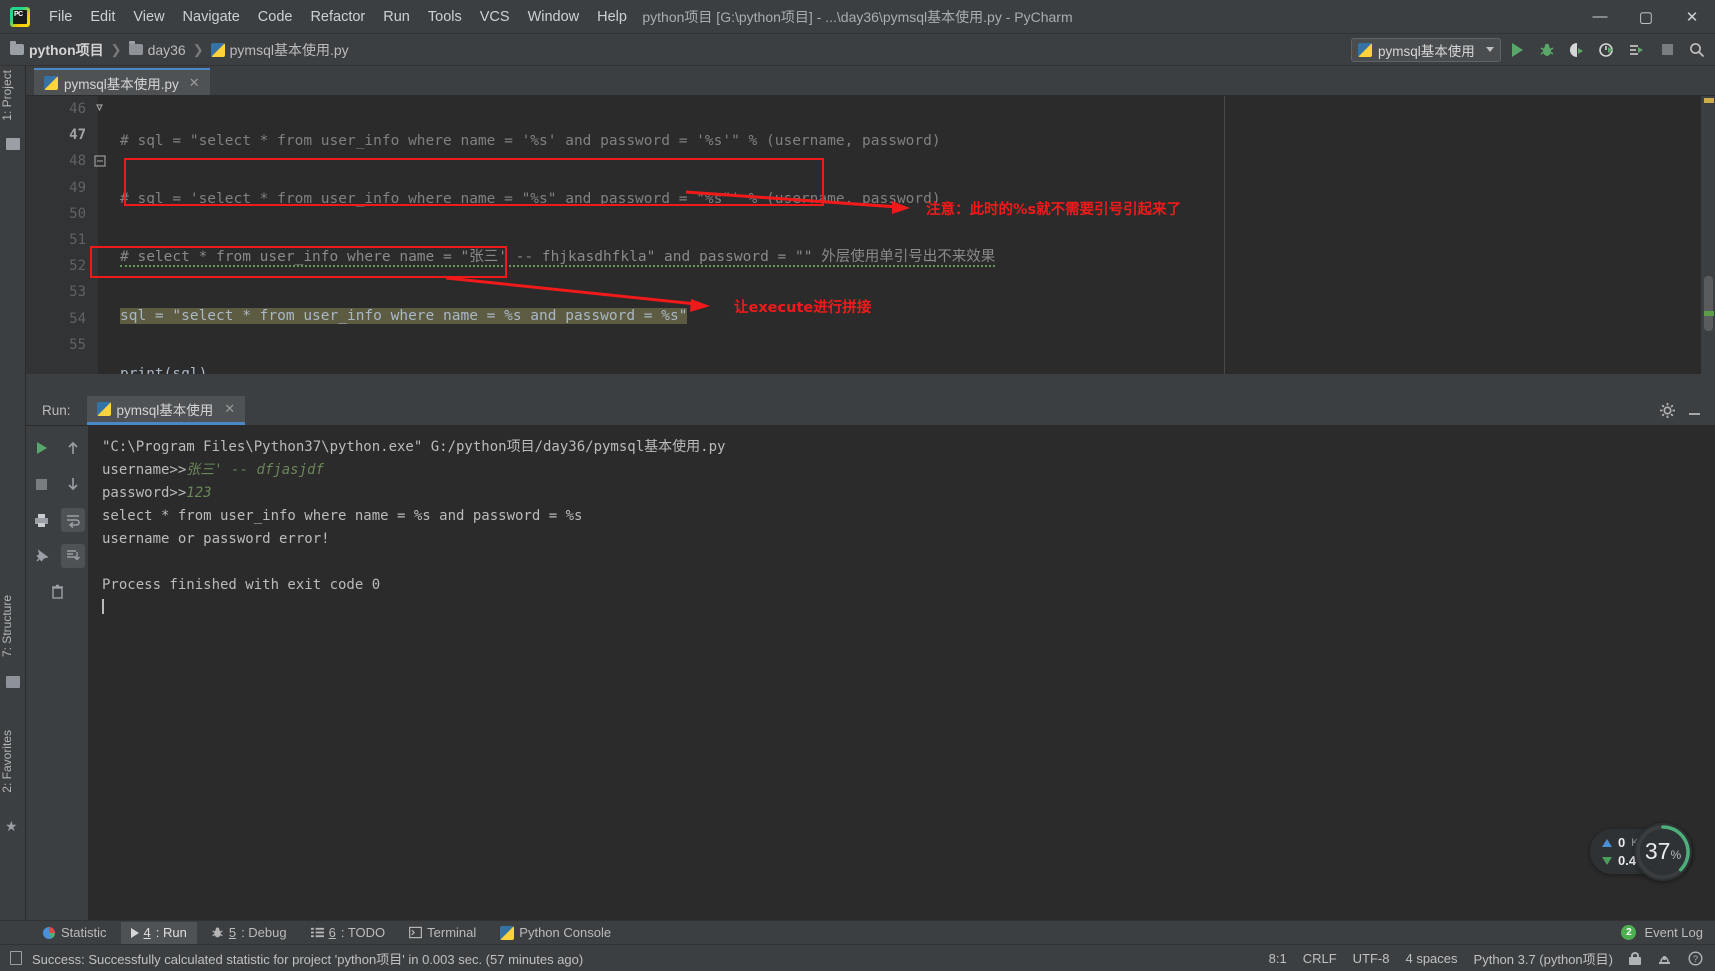  Describe the element at coordinates (1635, 958) in the screenshot. I see `lock-icon` at that location.